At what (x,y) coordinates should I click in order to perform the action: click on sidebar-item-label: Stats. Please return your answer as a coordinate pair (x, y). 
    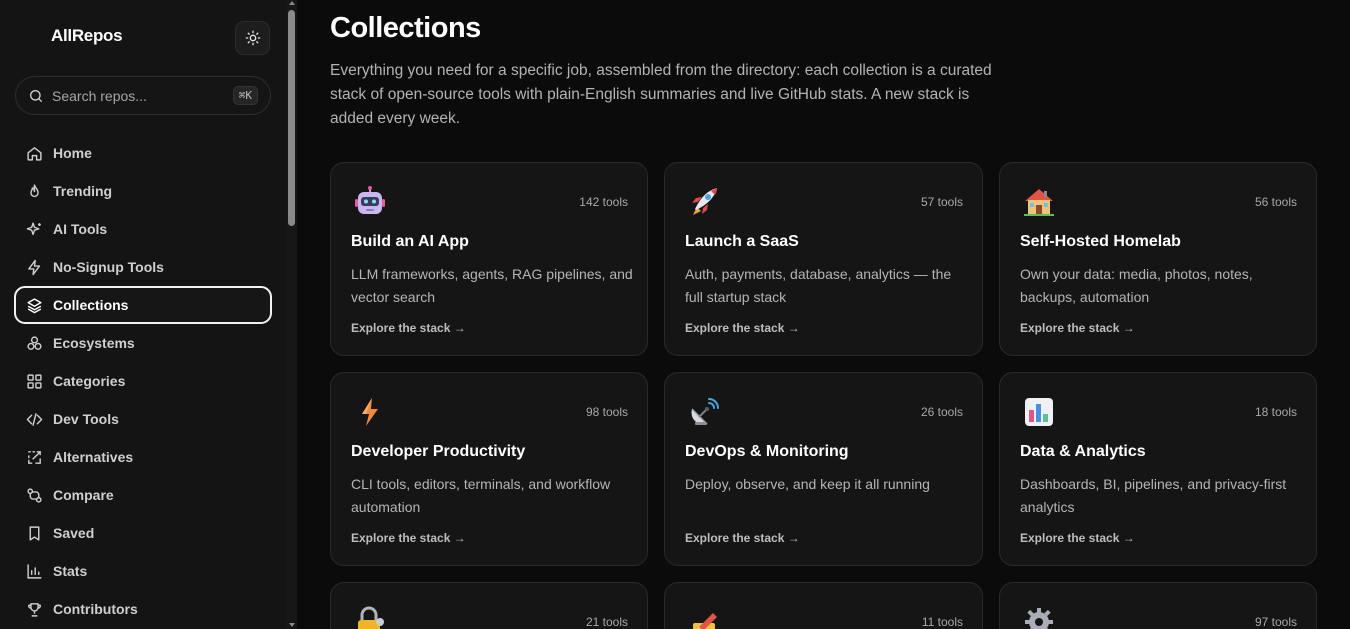
    Looking at the image, I should click on (70, 571).